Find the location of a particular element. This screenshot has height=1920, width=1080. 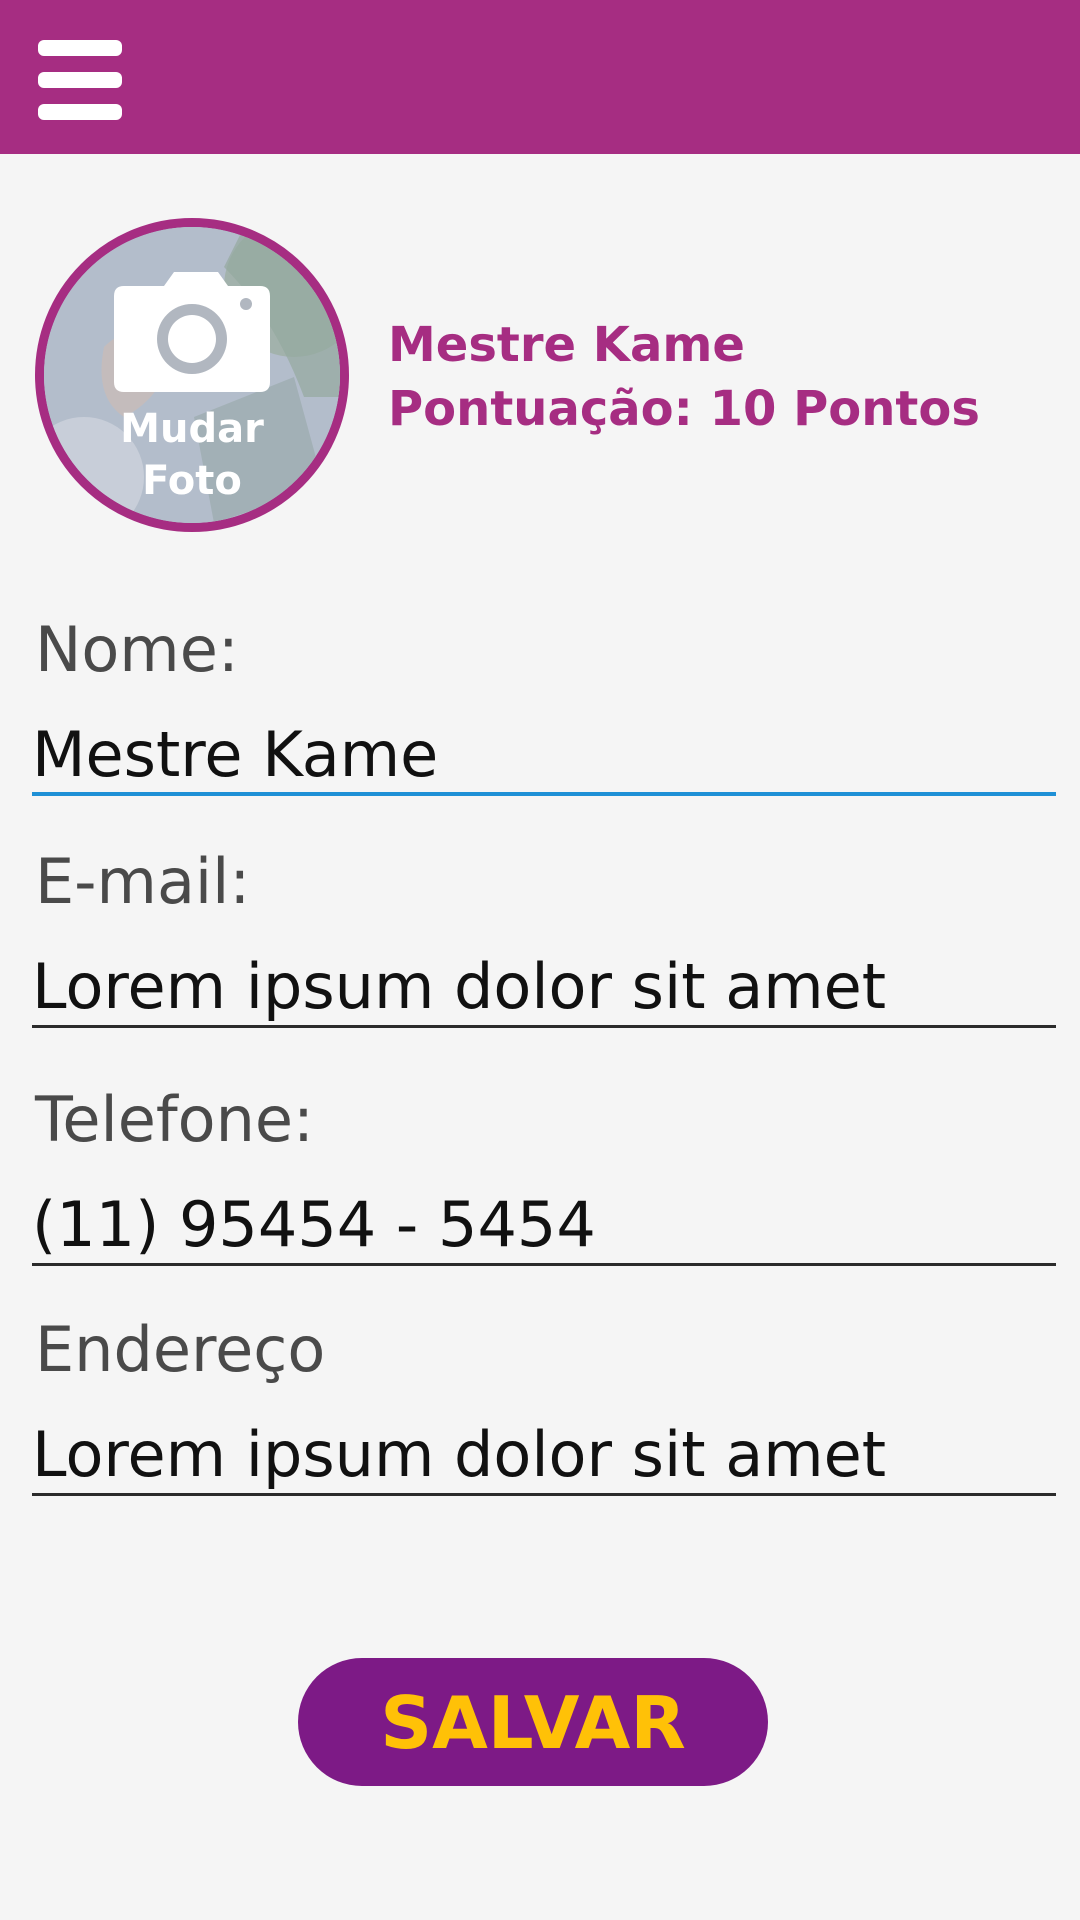

name-input is located at coordinates (544, 756).